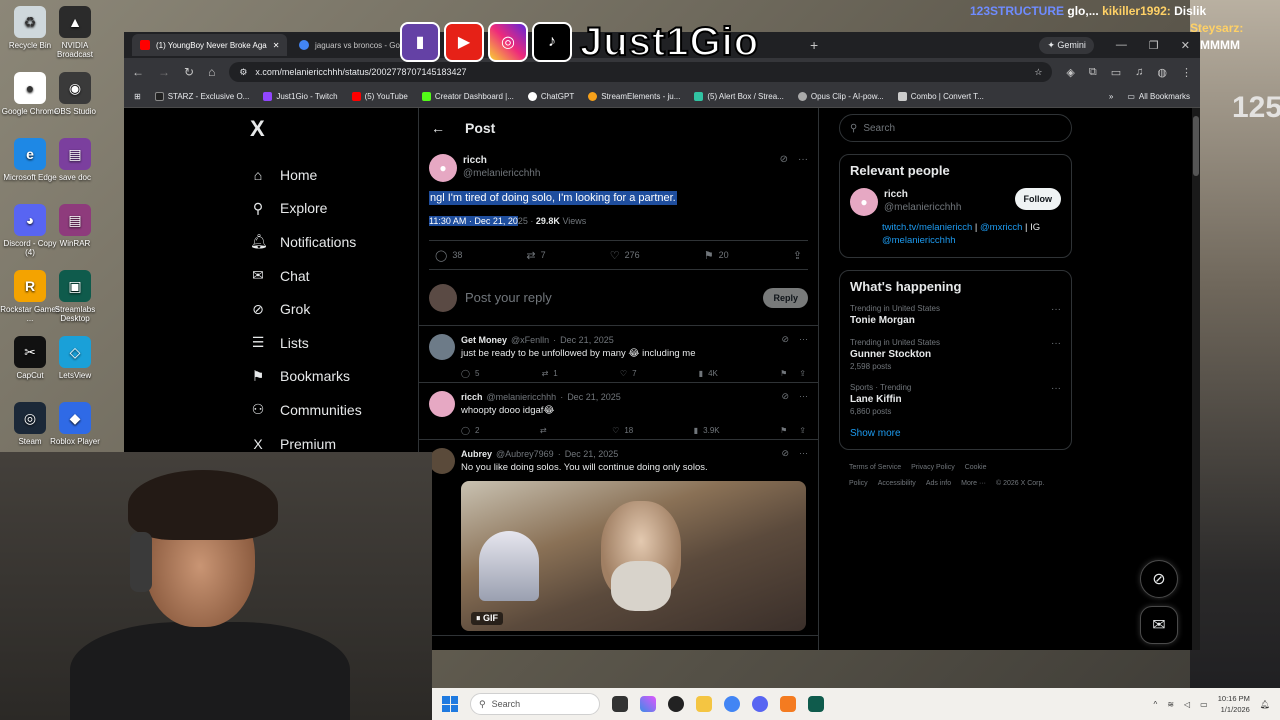 The image size is (1280, 720). Describe the element at coordinates (479, 618) in the screenshot. I see `pause-icon: ⏸` at that location.